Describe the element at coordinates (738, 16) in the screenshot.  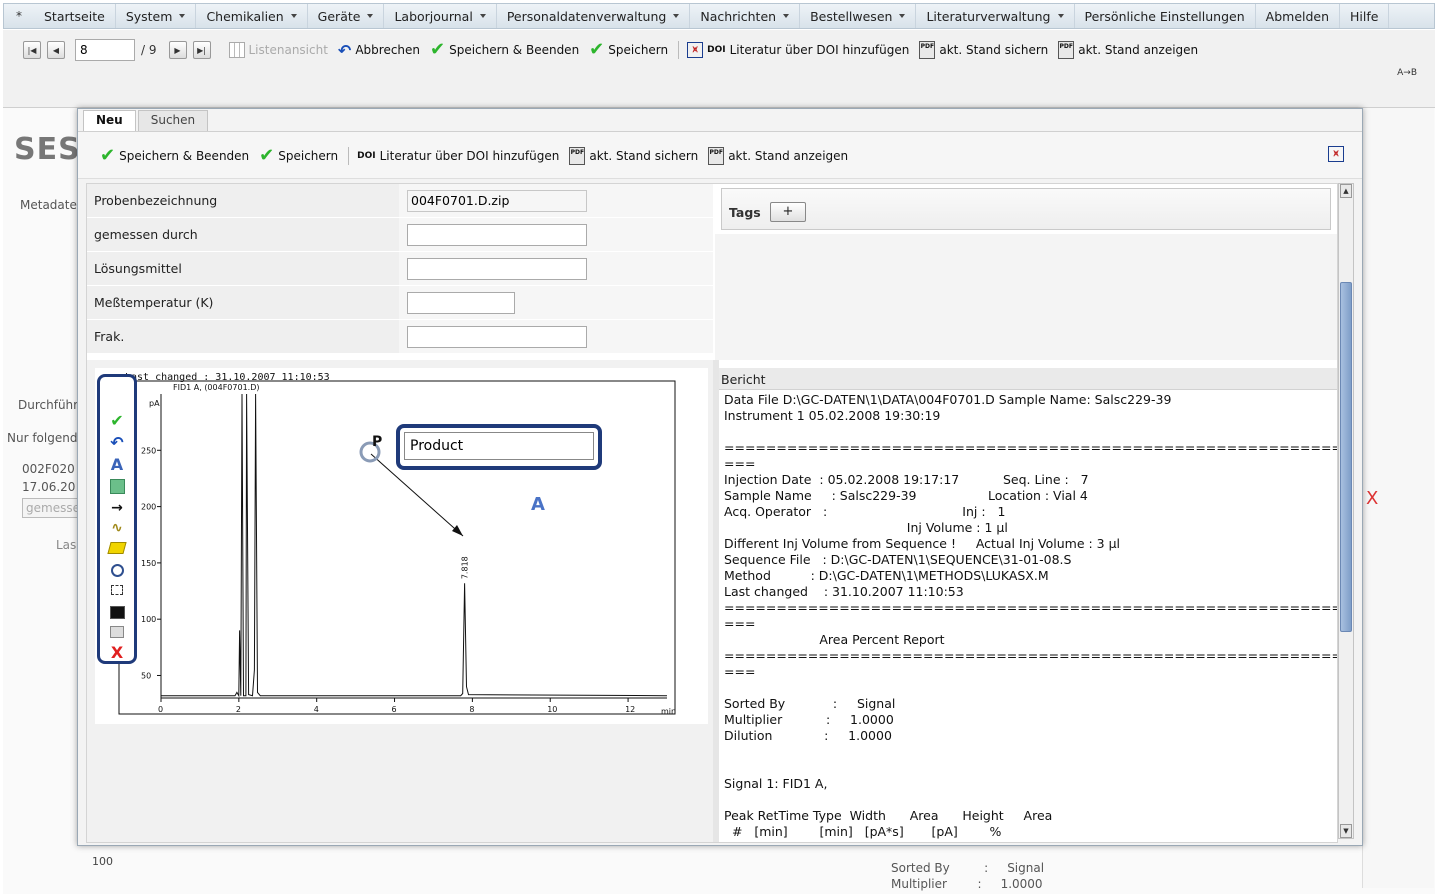
I see `menu-item-label: Nachrichten` at that location.